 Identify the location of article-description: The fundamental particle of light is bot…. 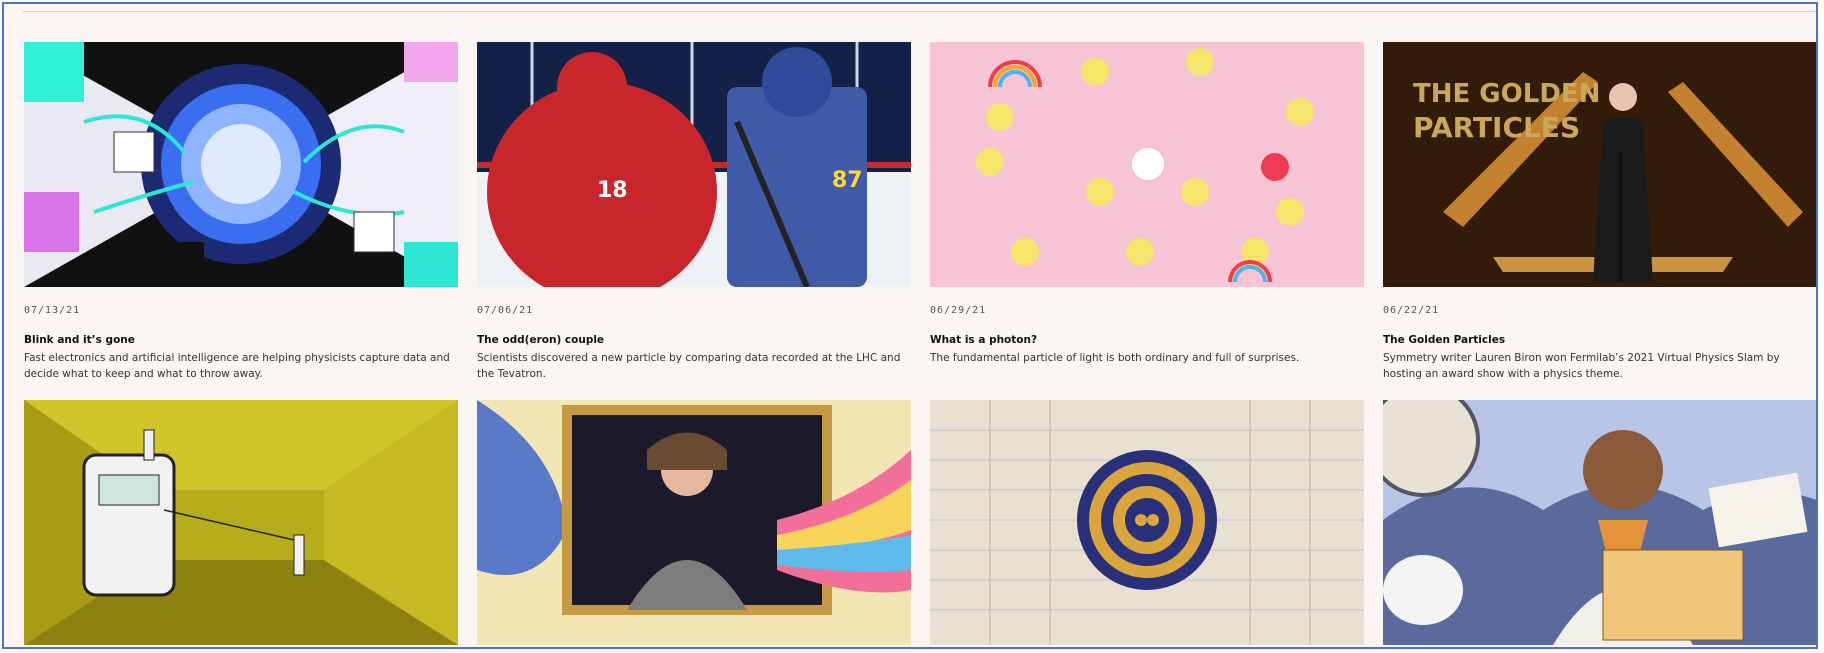
(1115, 358).